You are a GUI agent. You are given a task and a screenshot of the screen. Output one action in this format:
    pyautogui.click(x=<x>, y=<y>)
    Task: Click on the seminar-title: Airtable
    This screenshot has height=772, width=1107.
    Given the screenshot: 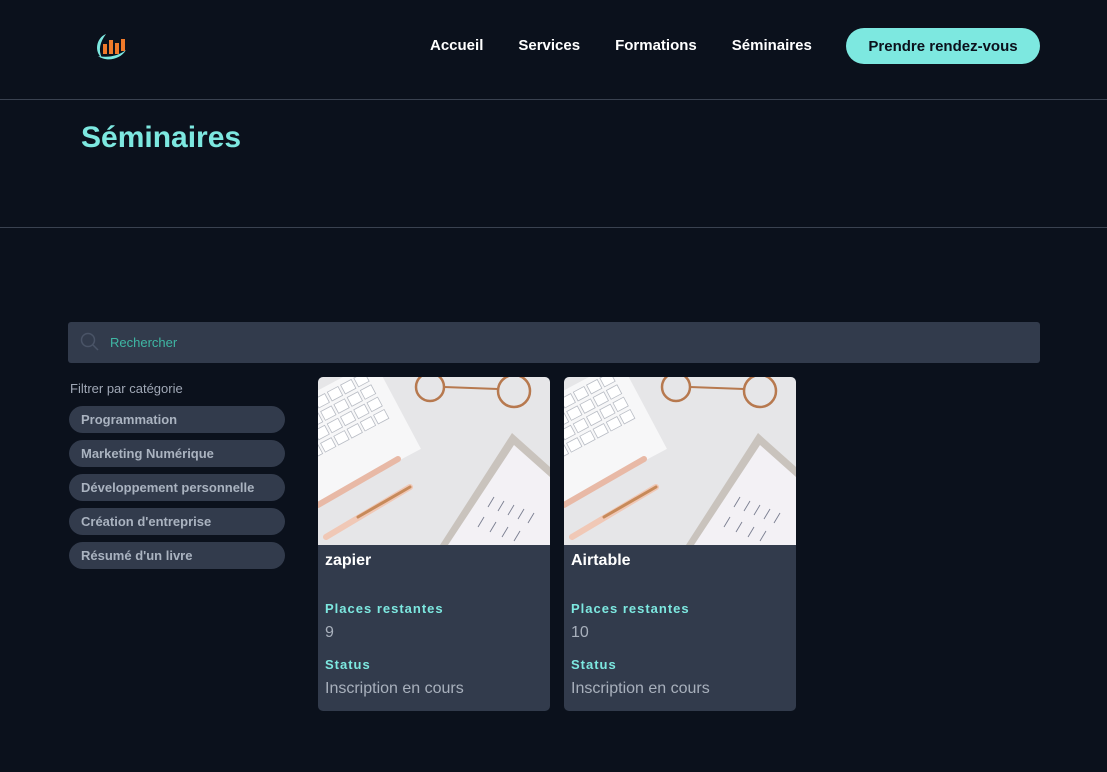 What is the action you would take?
    pyautogui.click(x=601, y=560)
    